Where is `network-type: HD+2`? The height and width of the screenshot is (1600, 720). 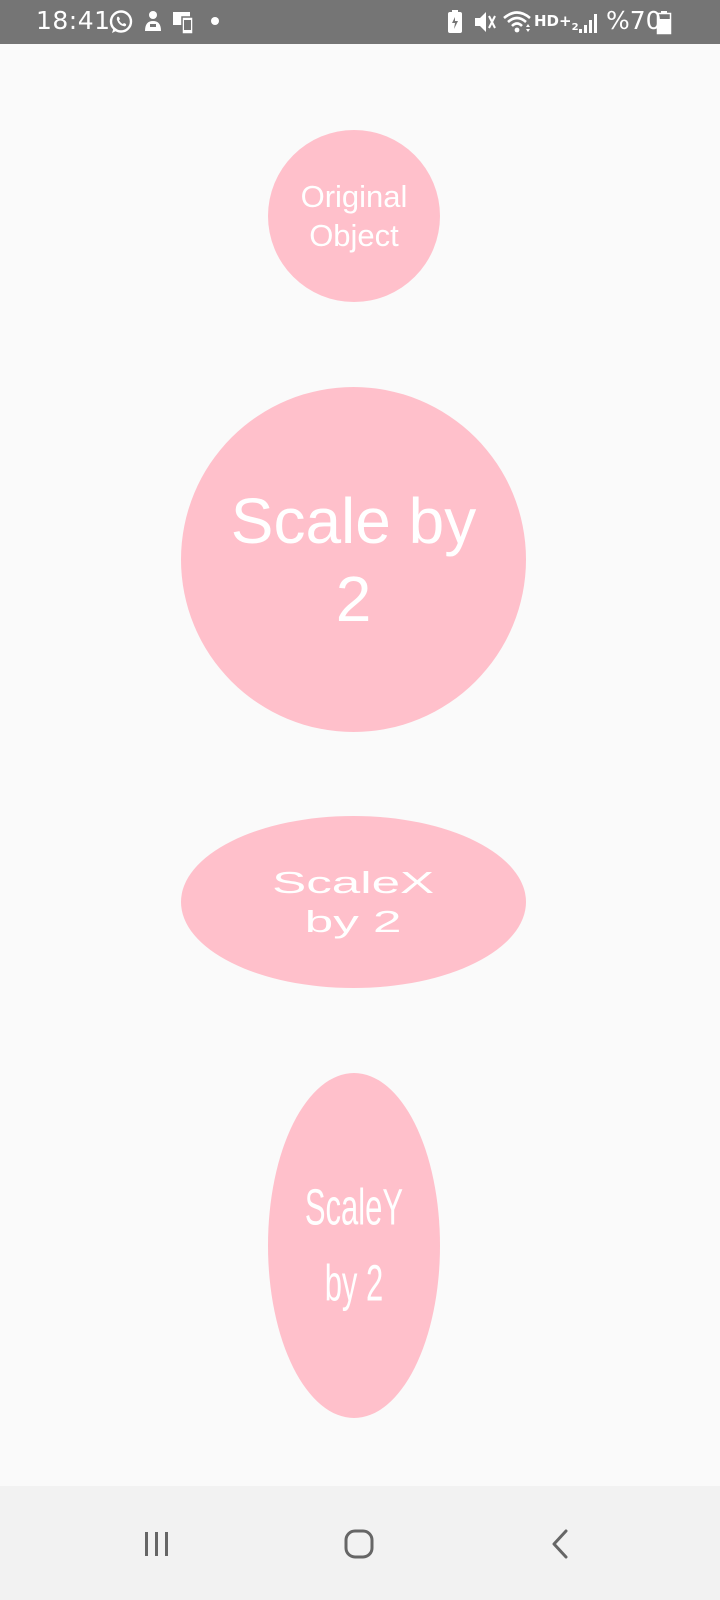
network-type: HD+2 is located at coordinates (556, 22).